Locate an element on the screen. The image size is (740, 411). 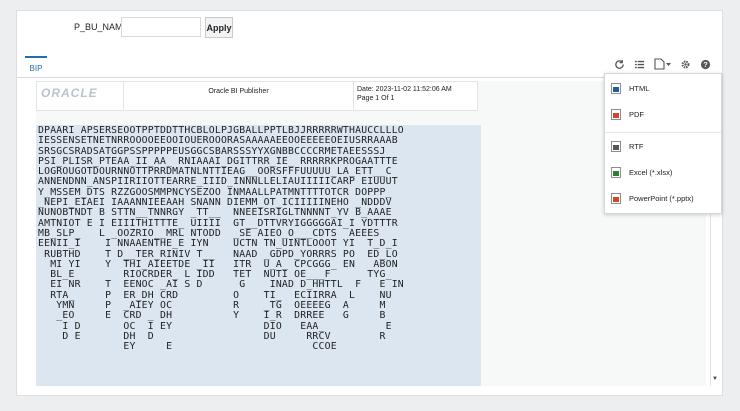
report-title: Oracle BI Publisher is located at coordinates (239, 96).